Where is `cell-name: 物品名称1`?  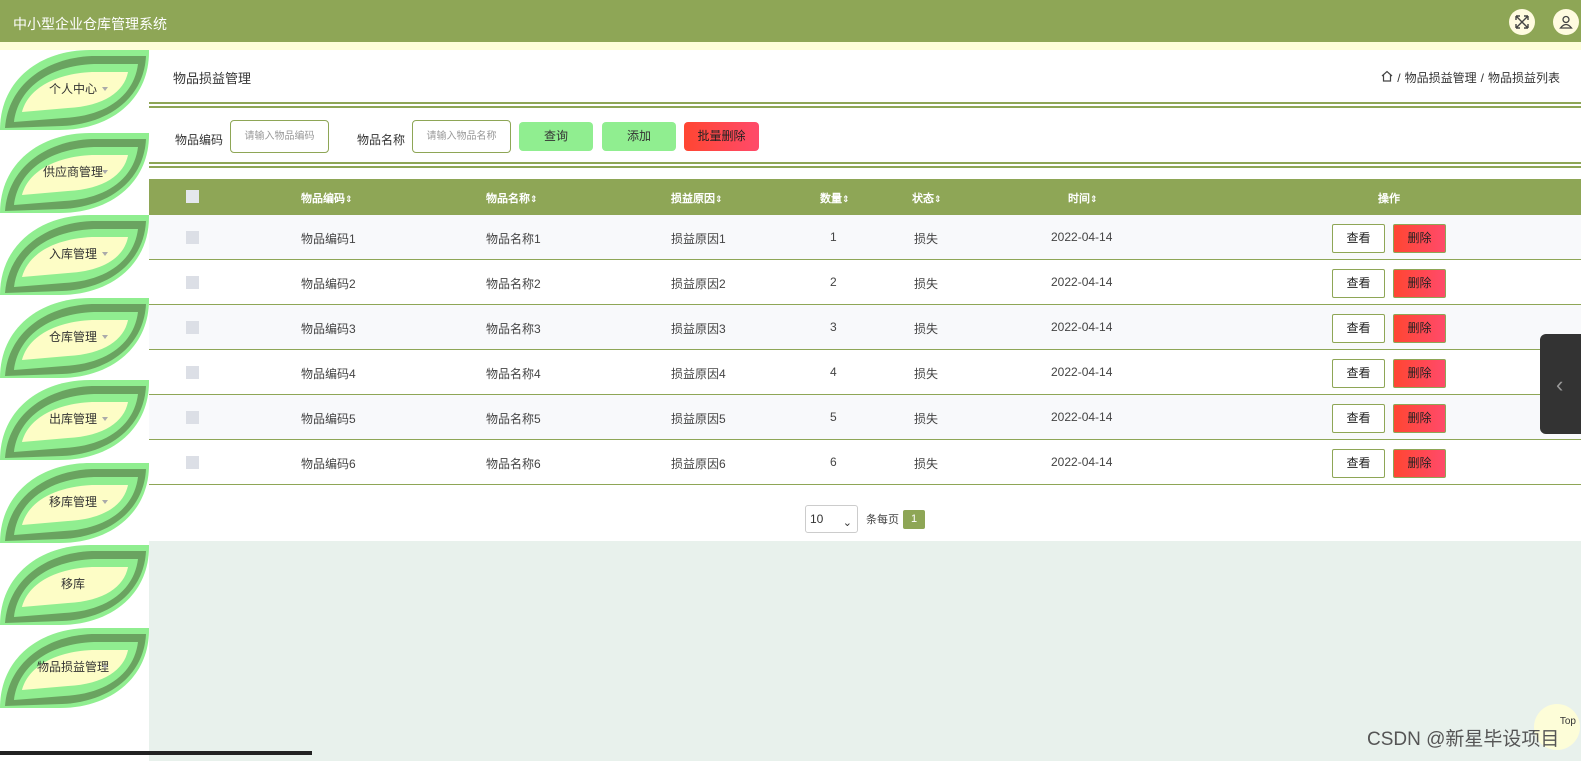
cell-name: 物品名称1 is located at coordinates (513, 239).